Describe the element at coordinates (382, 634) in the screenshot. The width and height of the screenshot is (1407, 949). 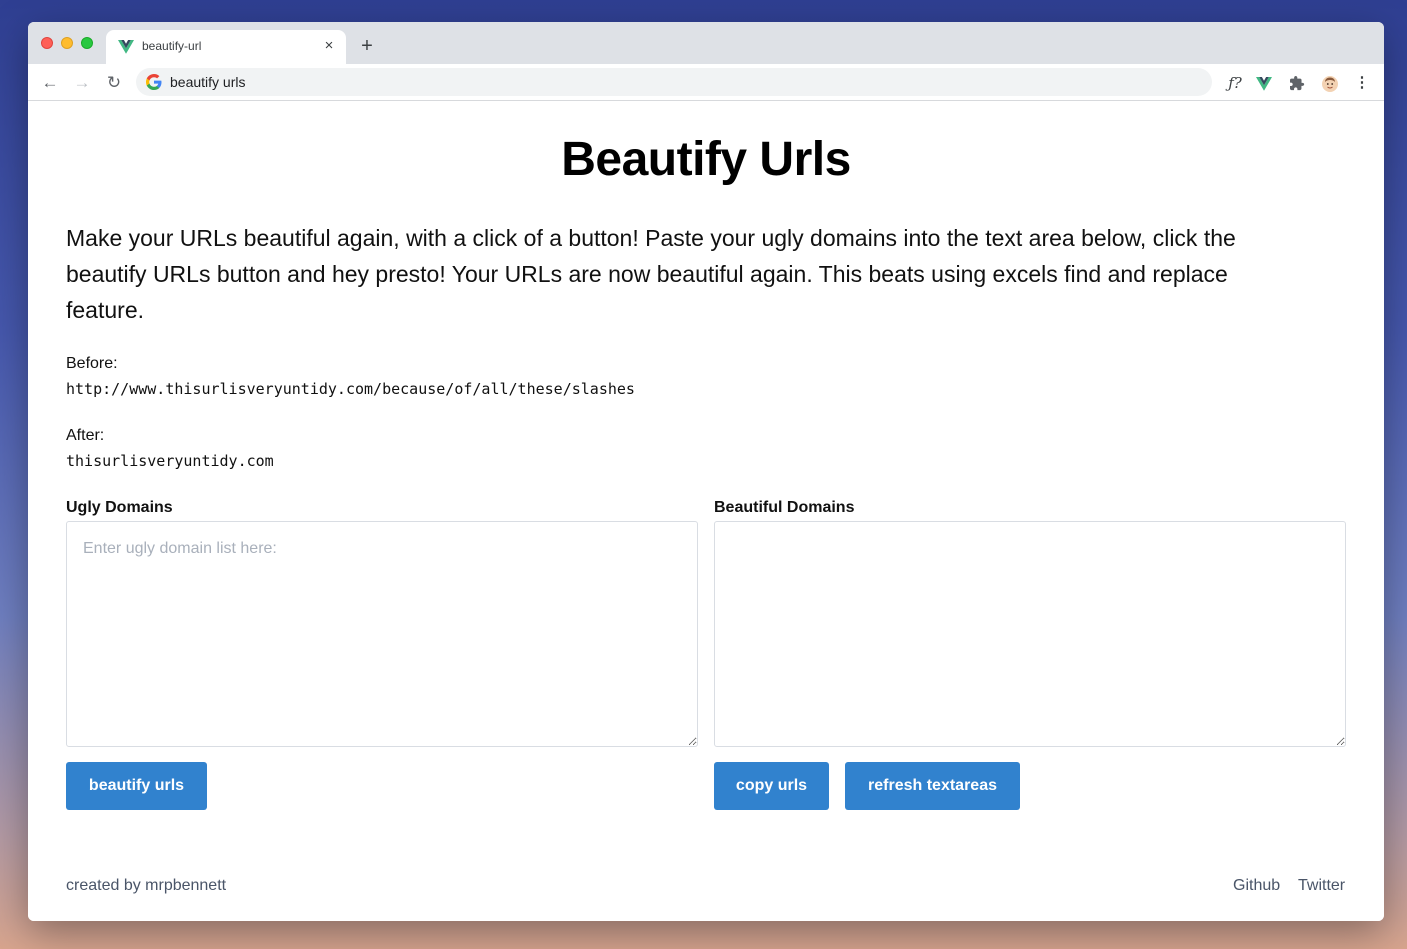
I see `ugly-domains-textarea` at that location.